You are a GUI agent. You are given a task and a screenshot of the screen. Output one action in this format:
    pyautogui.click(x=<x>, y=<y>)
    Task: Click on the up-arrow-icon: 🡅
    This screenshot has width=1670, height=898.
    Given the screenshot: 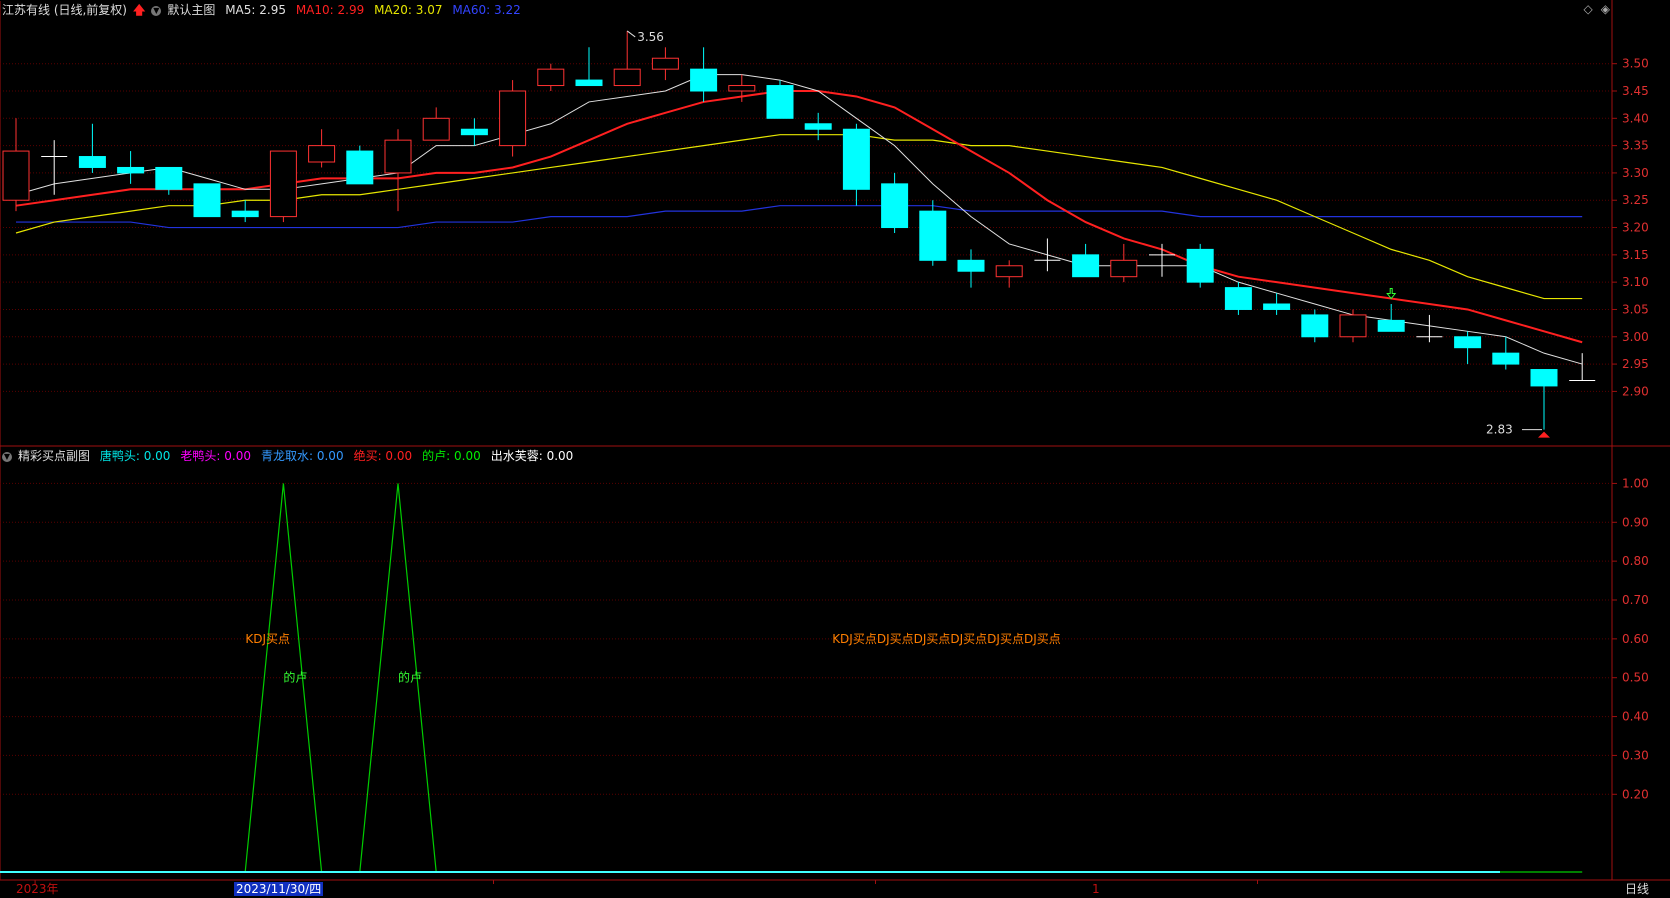 What is the action you would take?
    pyautogui.click(x=139, y=10)
    